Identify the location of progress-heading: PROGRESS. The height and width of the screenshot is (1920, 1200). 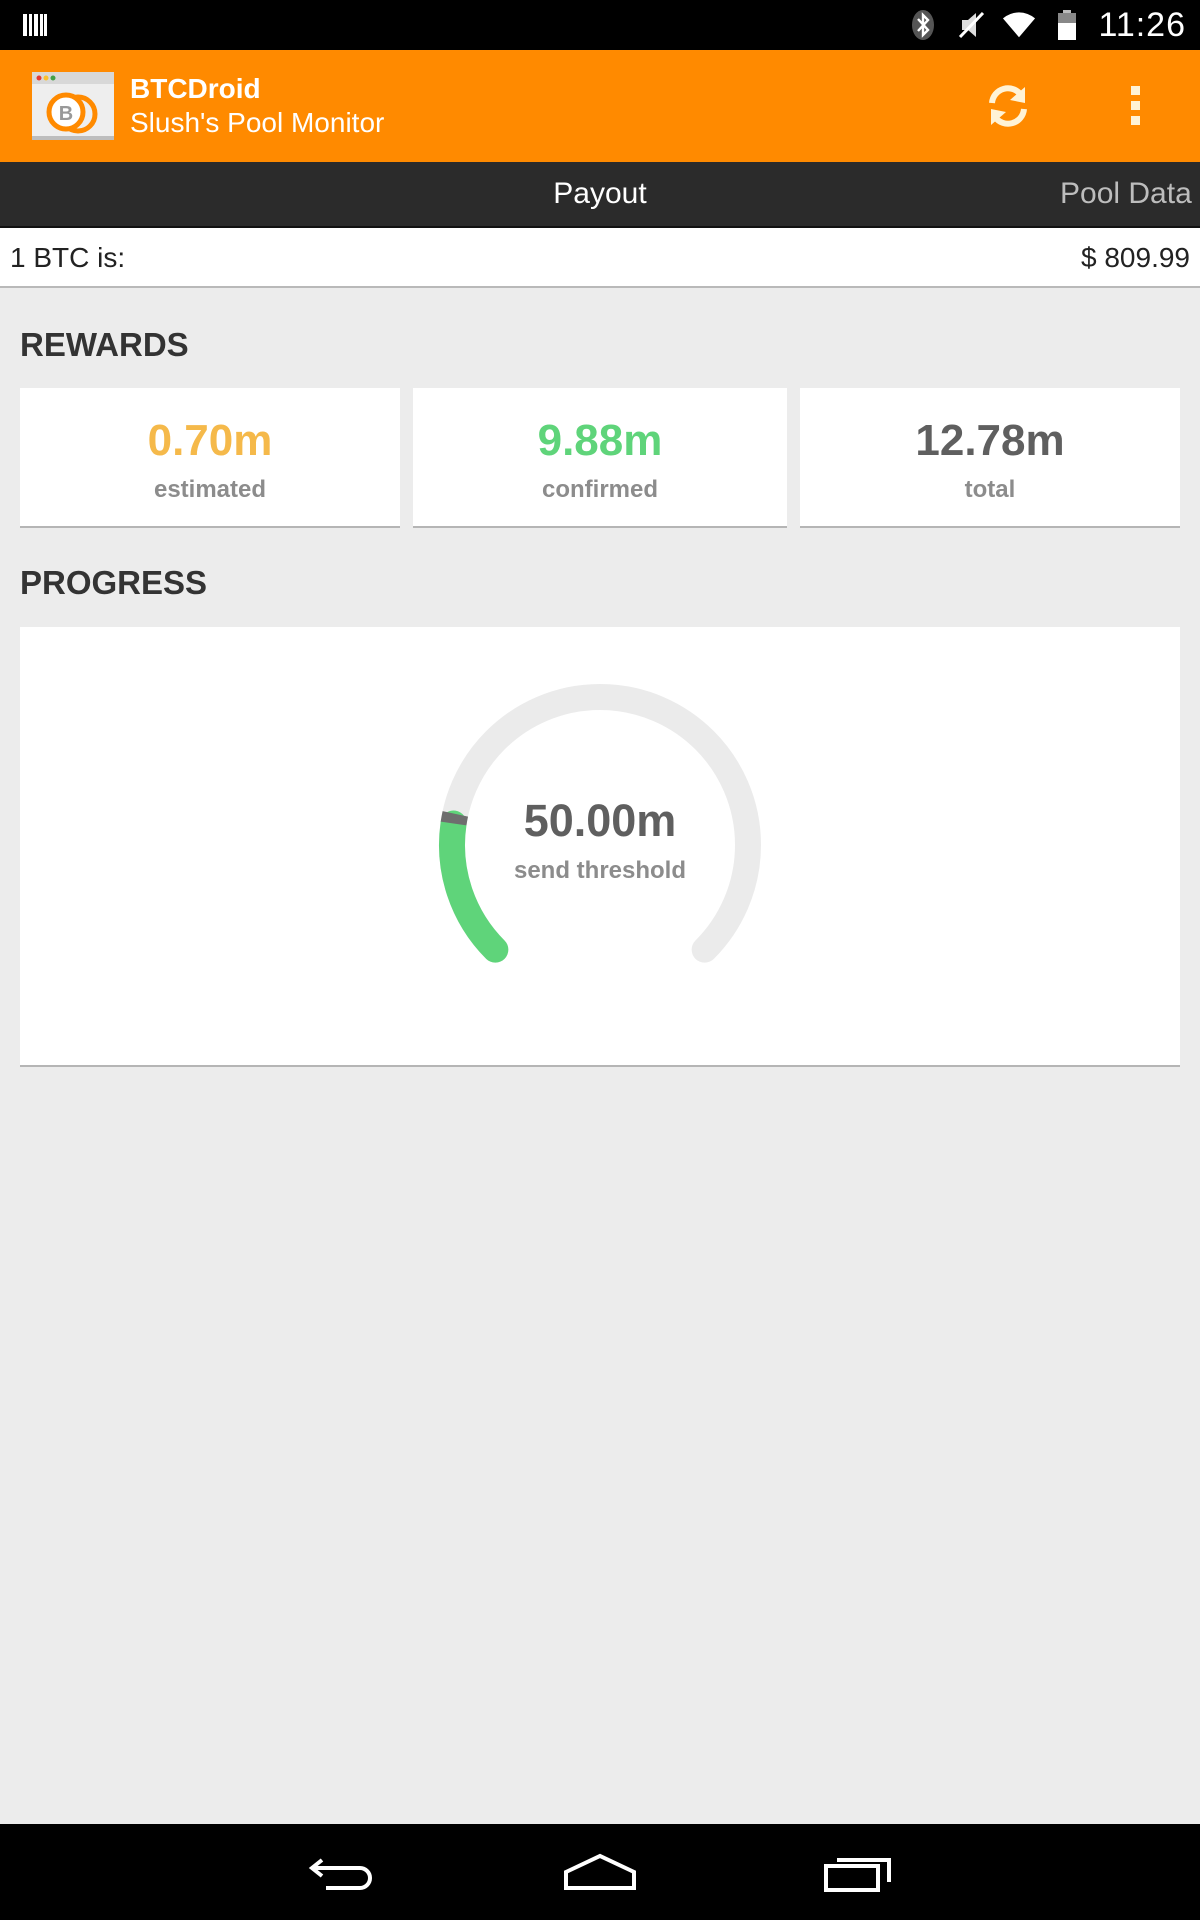
(114, 582).